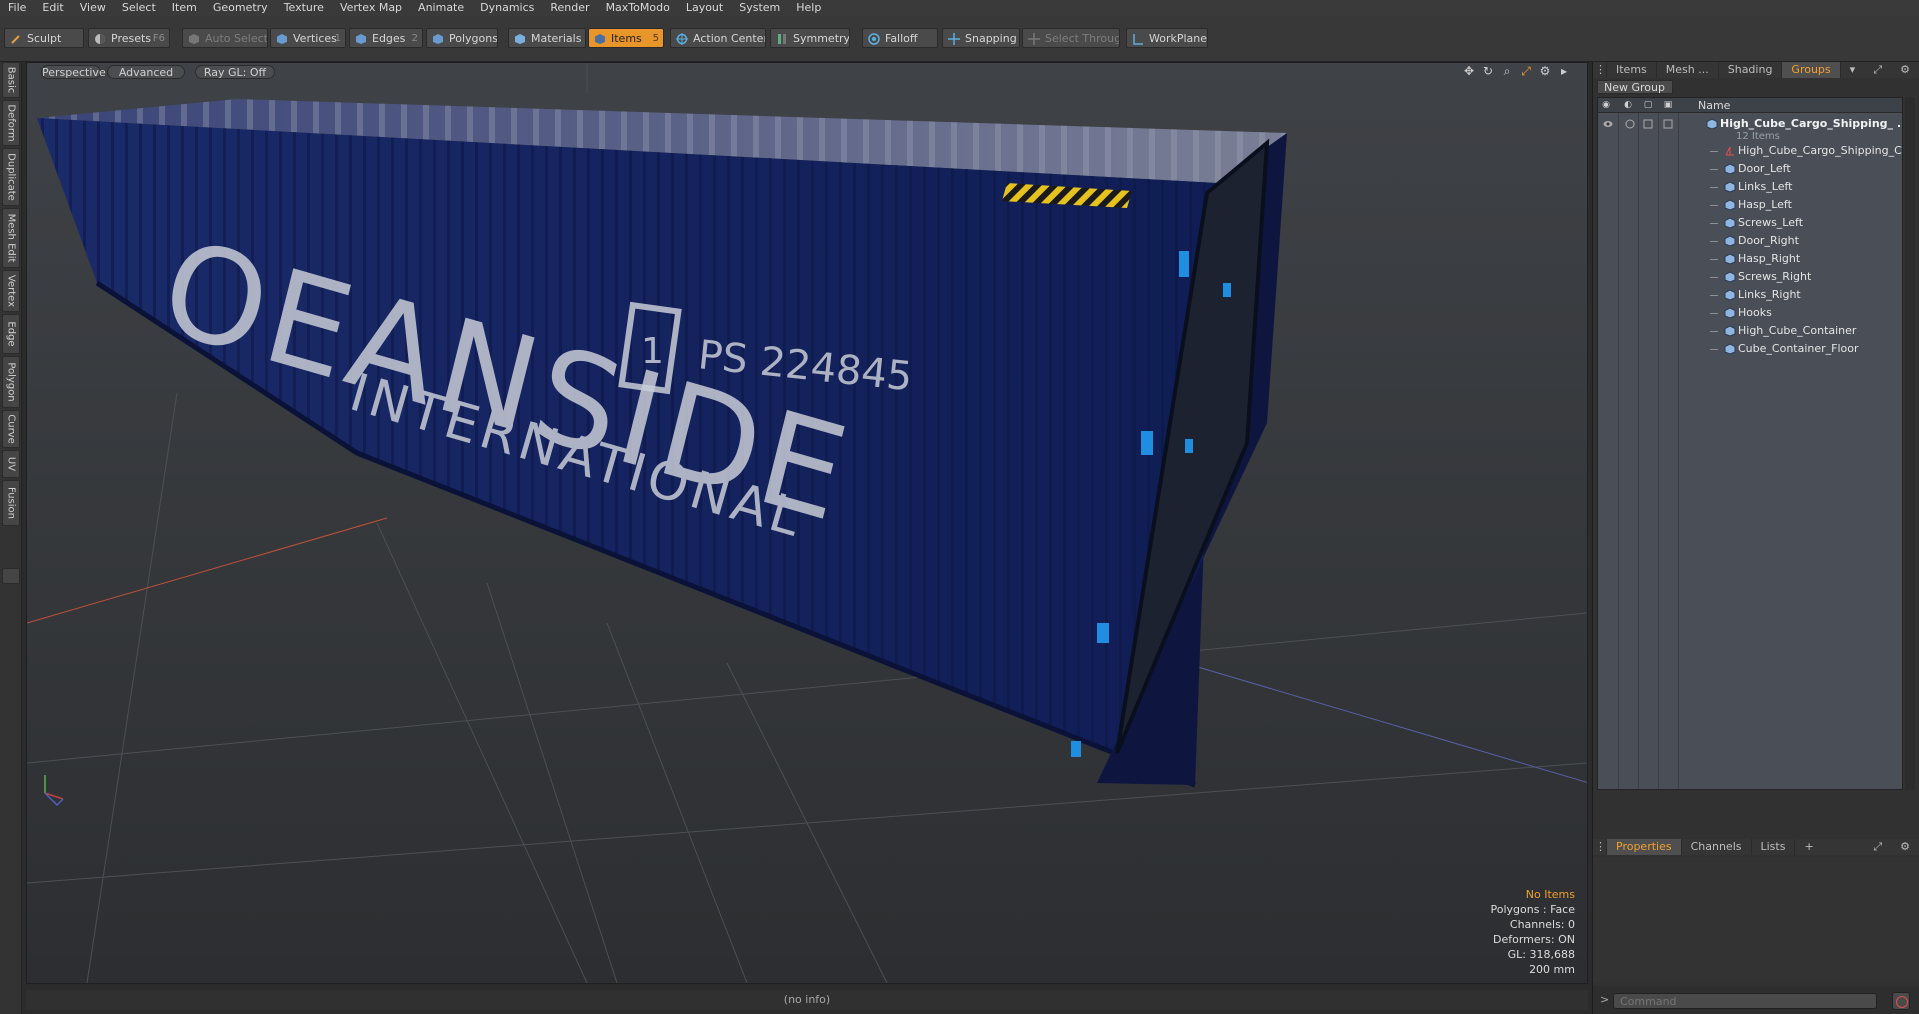 This screenshot has height=1014, width=1919. I want to click on select-through-button: Select Through, so click(1071, 38).